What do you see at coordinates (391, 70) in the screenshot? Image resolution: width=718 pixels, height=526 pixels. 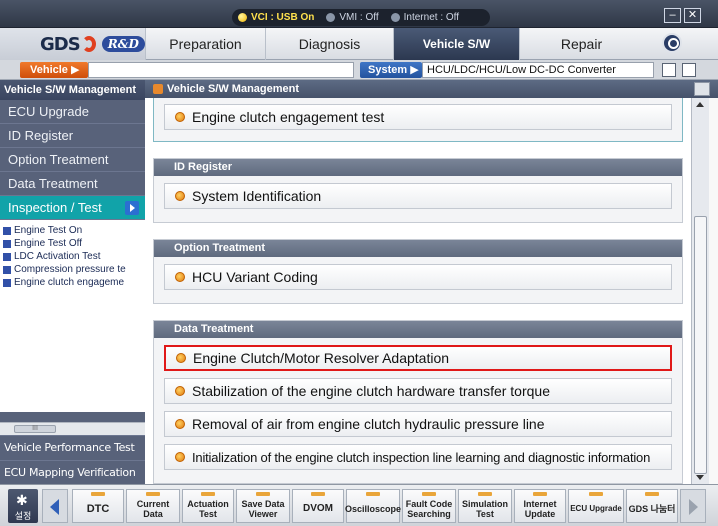 I see `system-button: System ▶` at bounding box center [391, 70].